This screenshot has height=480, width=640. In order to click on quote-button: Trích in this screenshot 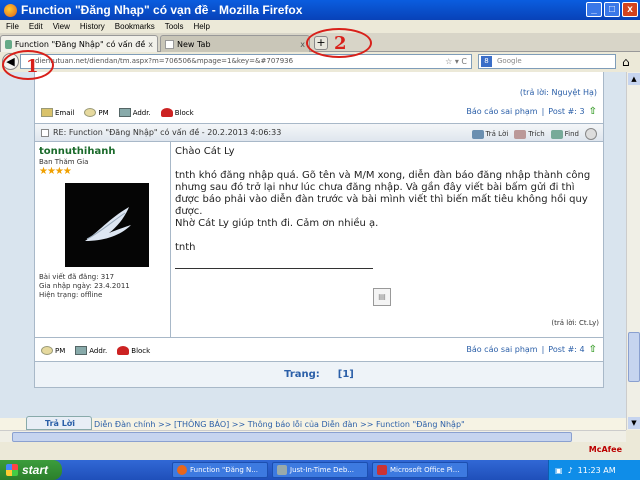, I will do `click(529, 134)`.